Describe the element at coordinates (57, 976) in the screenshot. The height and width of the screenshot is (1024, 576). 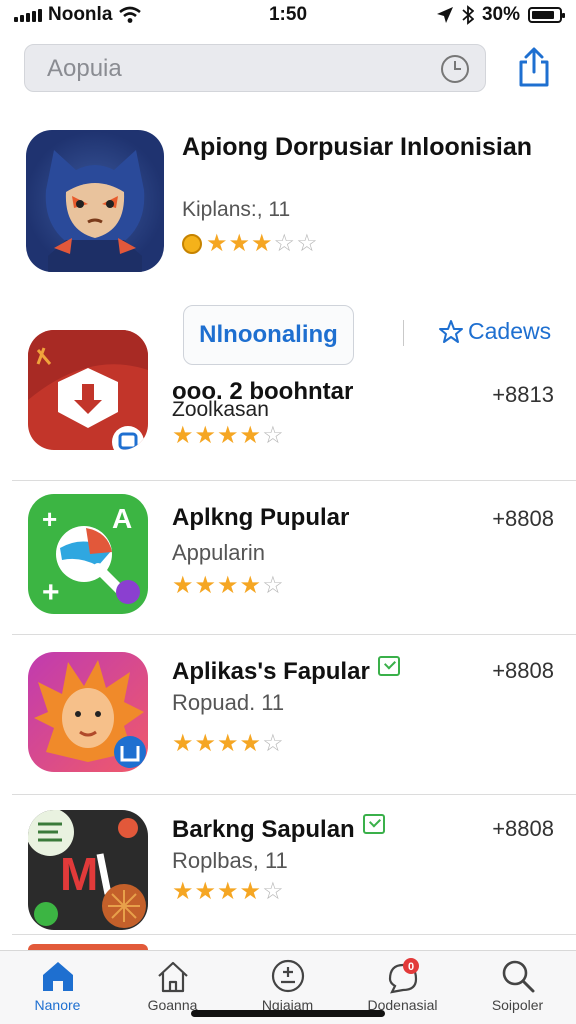
I see `home-icon` at that location.